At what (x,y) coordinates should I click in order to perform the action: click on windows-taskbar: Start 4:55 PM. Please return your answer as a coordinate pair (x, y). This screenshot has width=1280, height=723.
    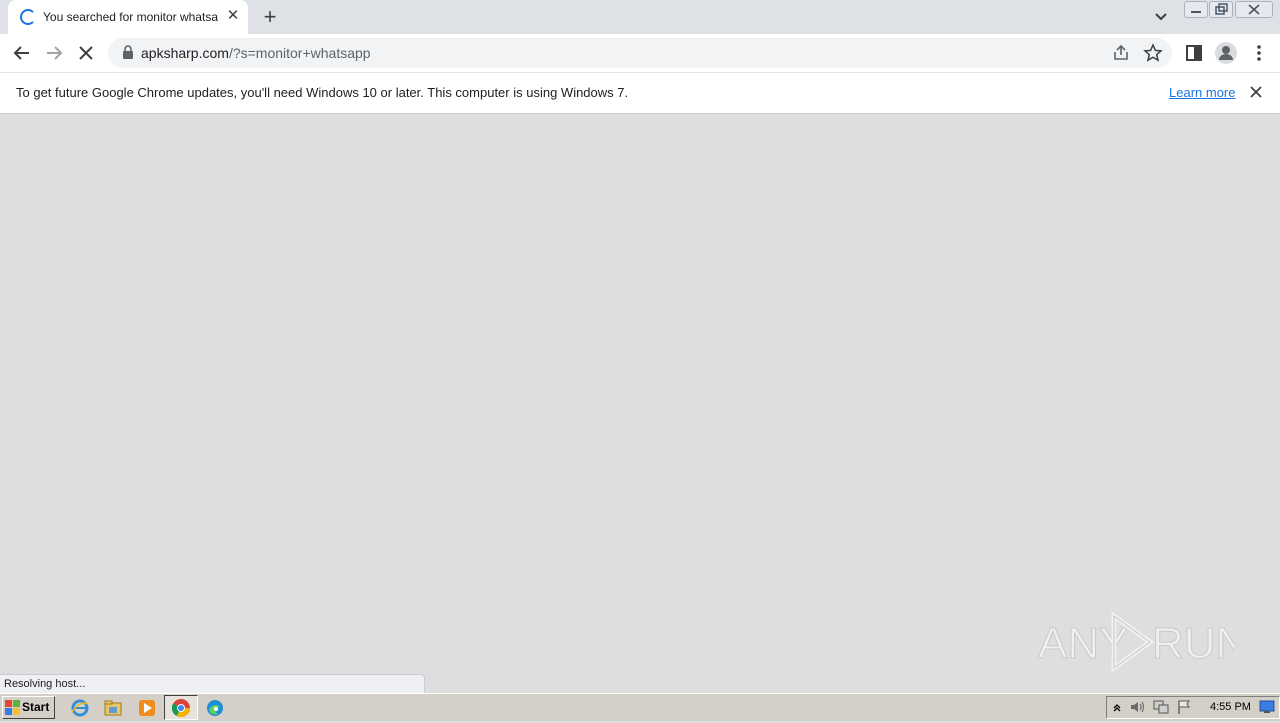
    Looking at the image, I should click on (640, 707).